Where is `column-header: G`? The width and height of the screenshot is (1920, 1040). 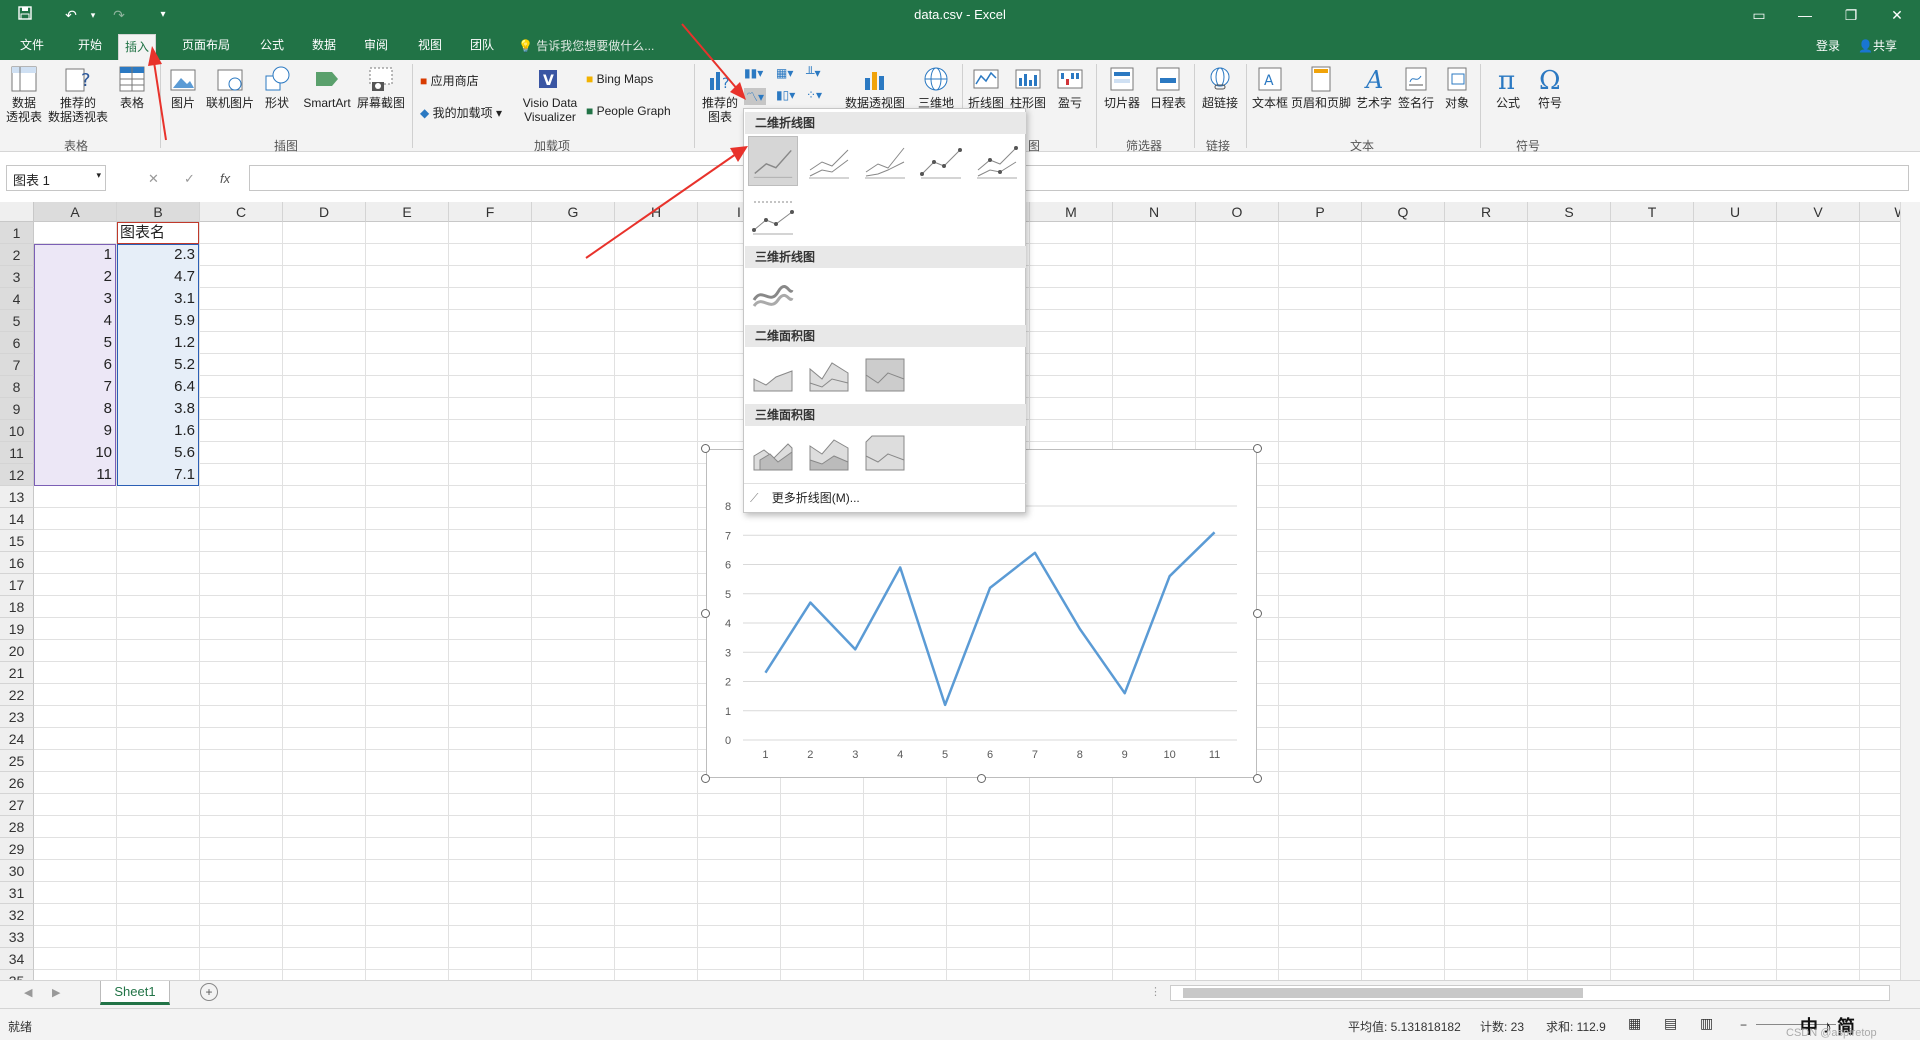
column-header: G is located at coordinates (573, 212).